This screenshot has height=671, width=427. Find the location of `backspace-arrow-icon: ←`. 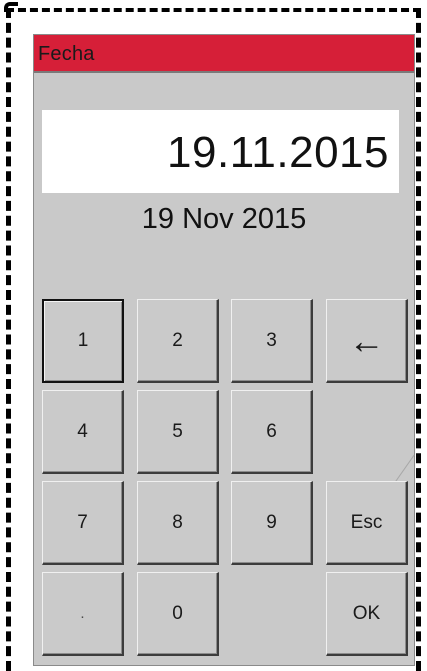

backspace-arrow-icon: ← is located at coordinates (366, 340).